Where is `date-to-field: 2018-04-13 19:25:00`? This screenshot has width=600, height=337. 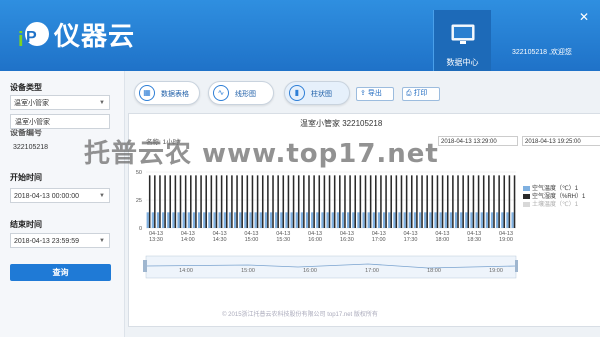 date-to-field: 2018-04-13 19:25:00 is located at coordinates (561, 141).